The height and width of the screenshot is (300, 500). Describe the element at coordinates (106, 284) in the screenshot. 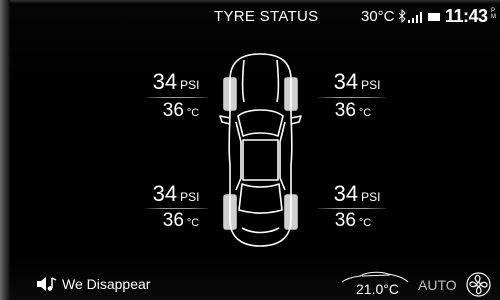

I see `track-name: We Disappear` at that location.